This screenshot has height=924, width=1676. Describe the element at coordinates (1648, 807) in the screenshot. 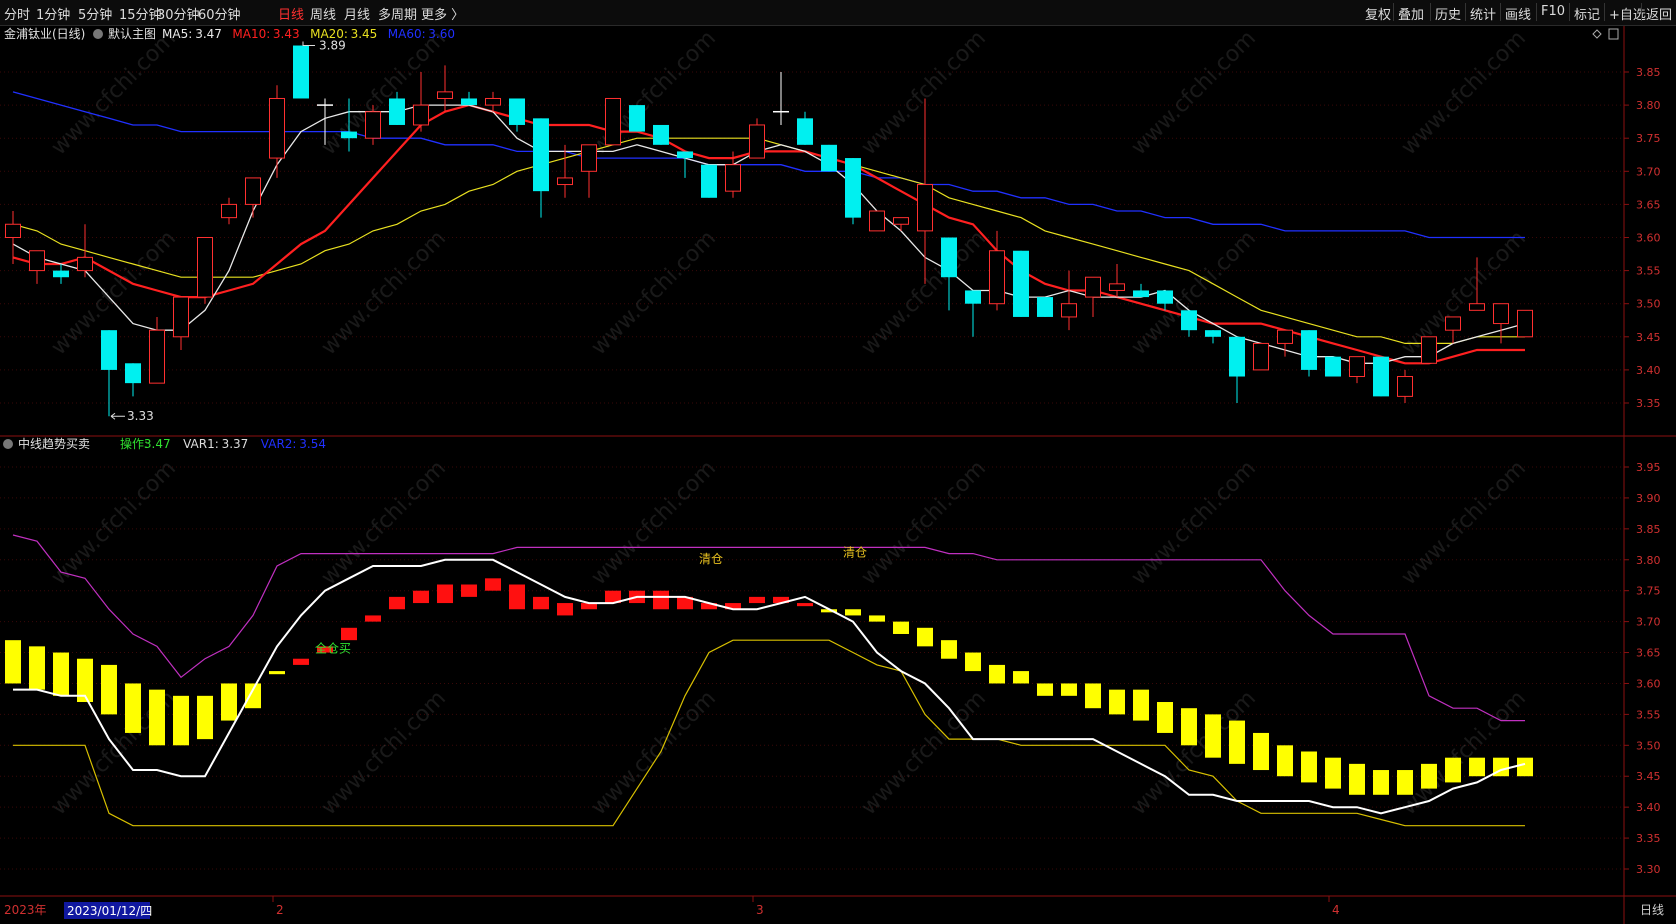

I see `sub-y-tick-label: 3.40` at that location.